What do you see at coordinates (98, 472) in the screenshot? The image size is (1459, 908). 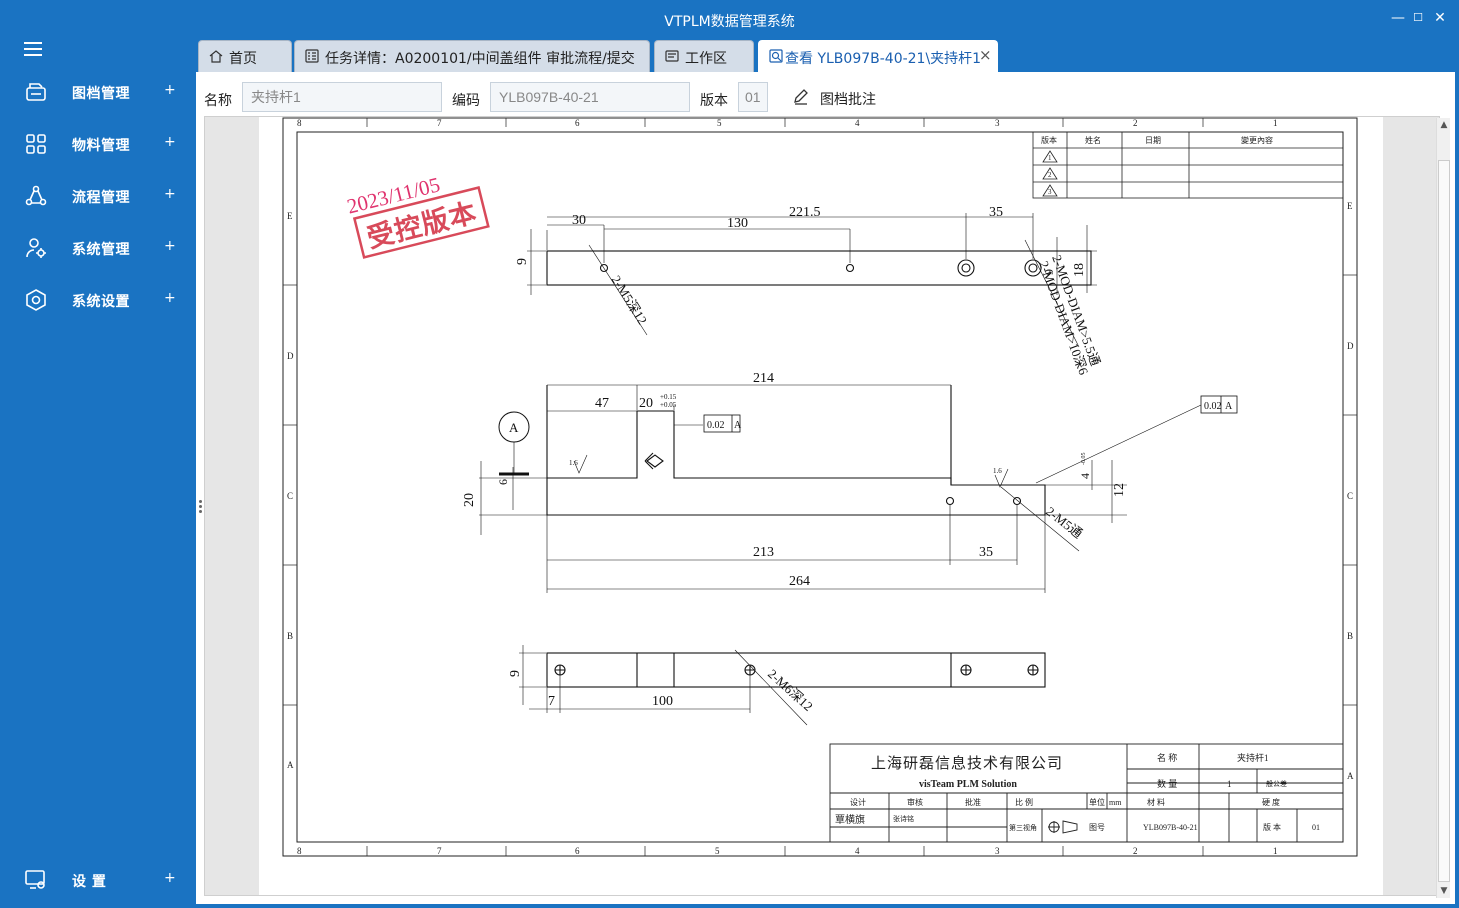 I see `sidebar: 图档管理 + 物料管理 + 流程管理 + 系统管理 + 系统设置 + 设 置 +` at bounding box center [98, 472].